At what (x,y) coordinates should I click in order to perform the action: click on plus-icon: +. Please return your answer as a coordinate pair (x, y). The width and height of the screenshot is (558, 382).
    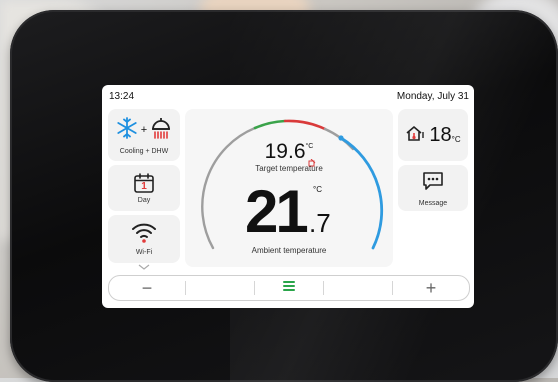
    Looking at the image, I should click on (431, 288).